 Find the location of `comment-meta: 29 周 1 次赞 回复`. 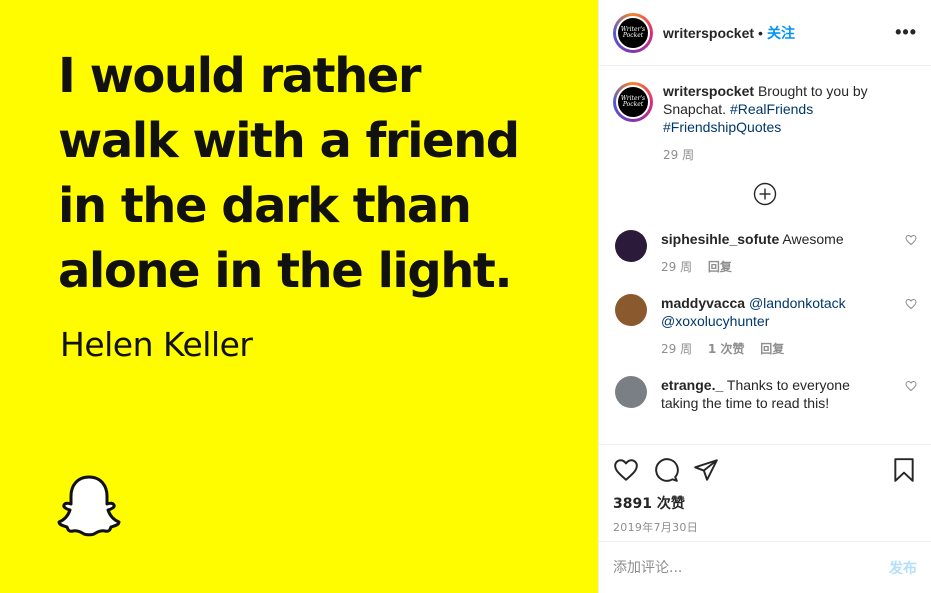

comment-meta: 29 周 1 次赞 回复 is located at coordinates (776, 349).